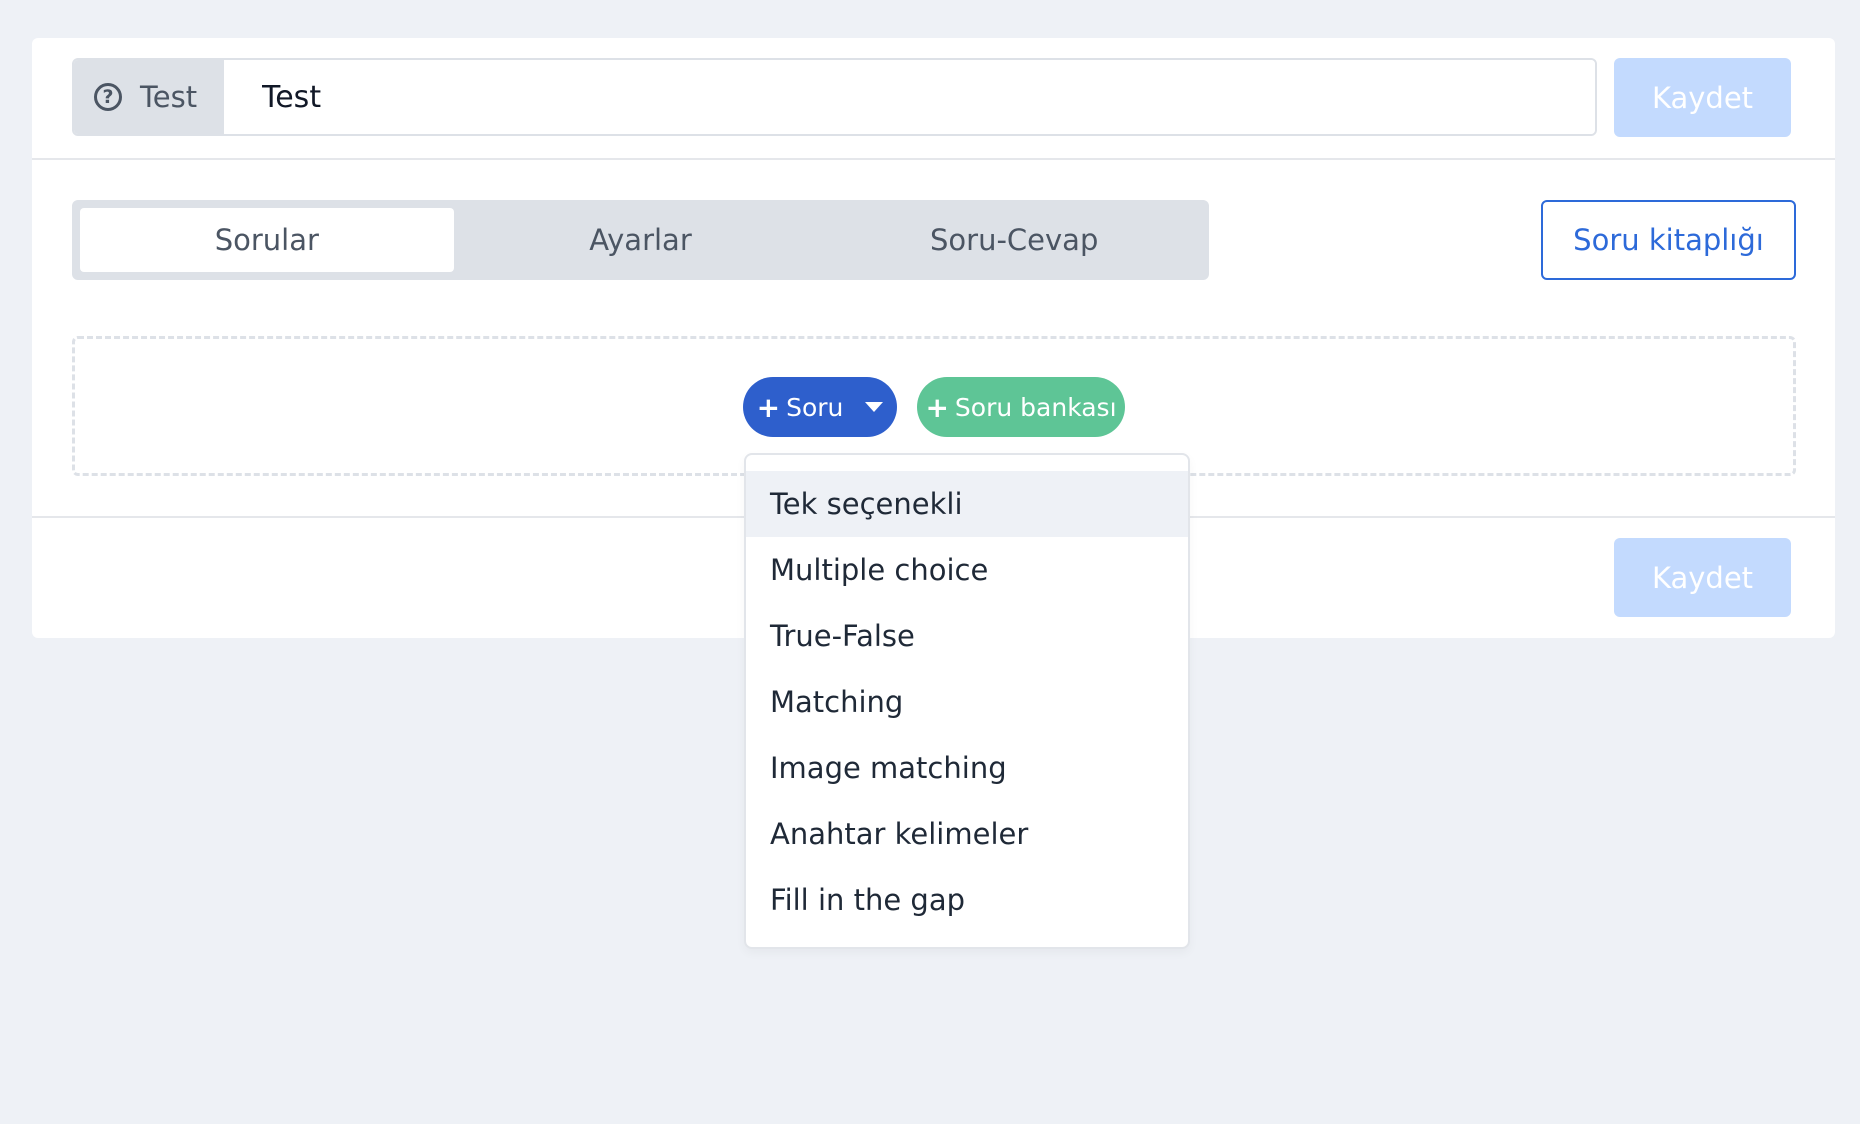  I want to click on title-bar: ? Test, so click(834, 97).